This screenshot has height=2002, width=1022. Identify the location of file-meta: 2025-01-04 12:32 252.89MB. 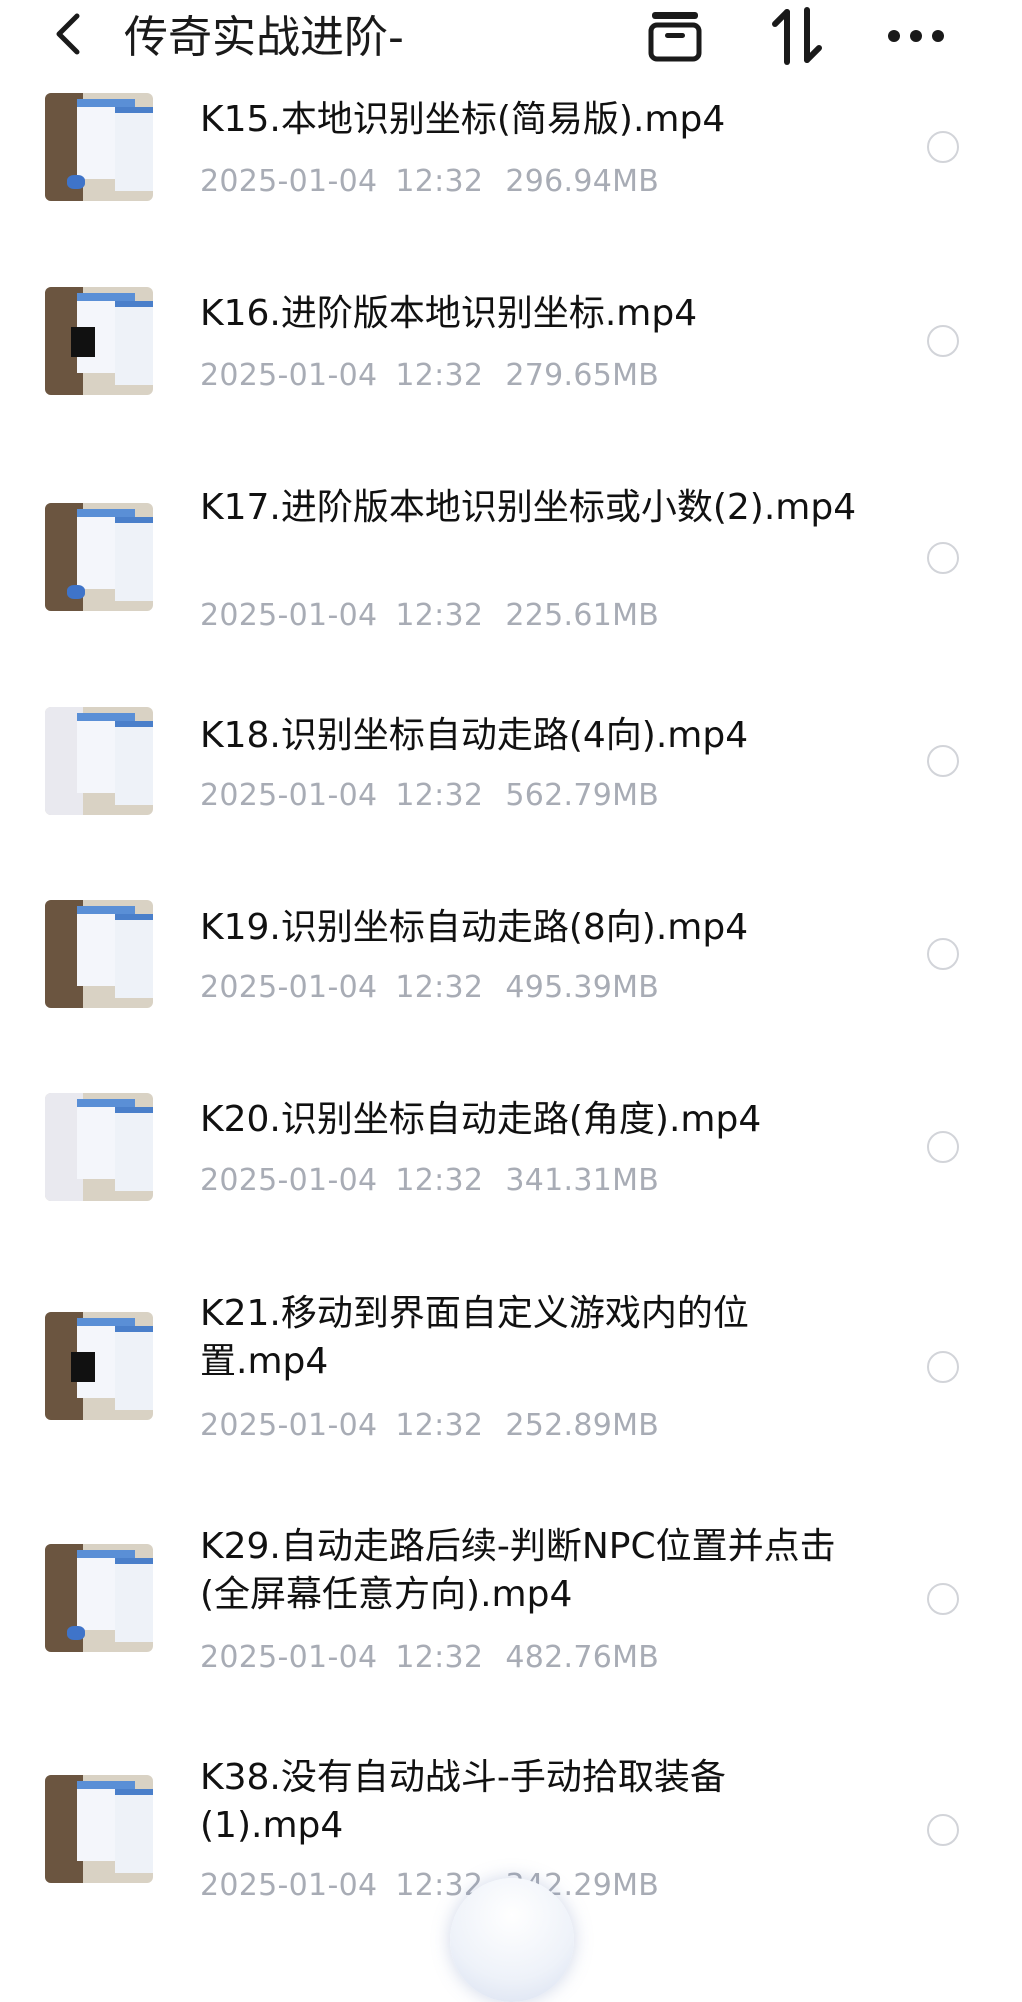
(429, 1426).